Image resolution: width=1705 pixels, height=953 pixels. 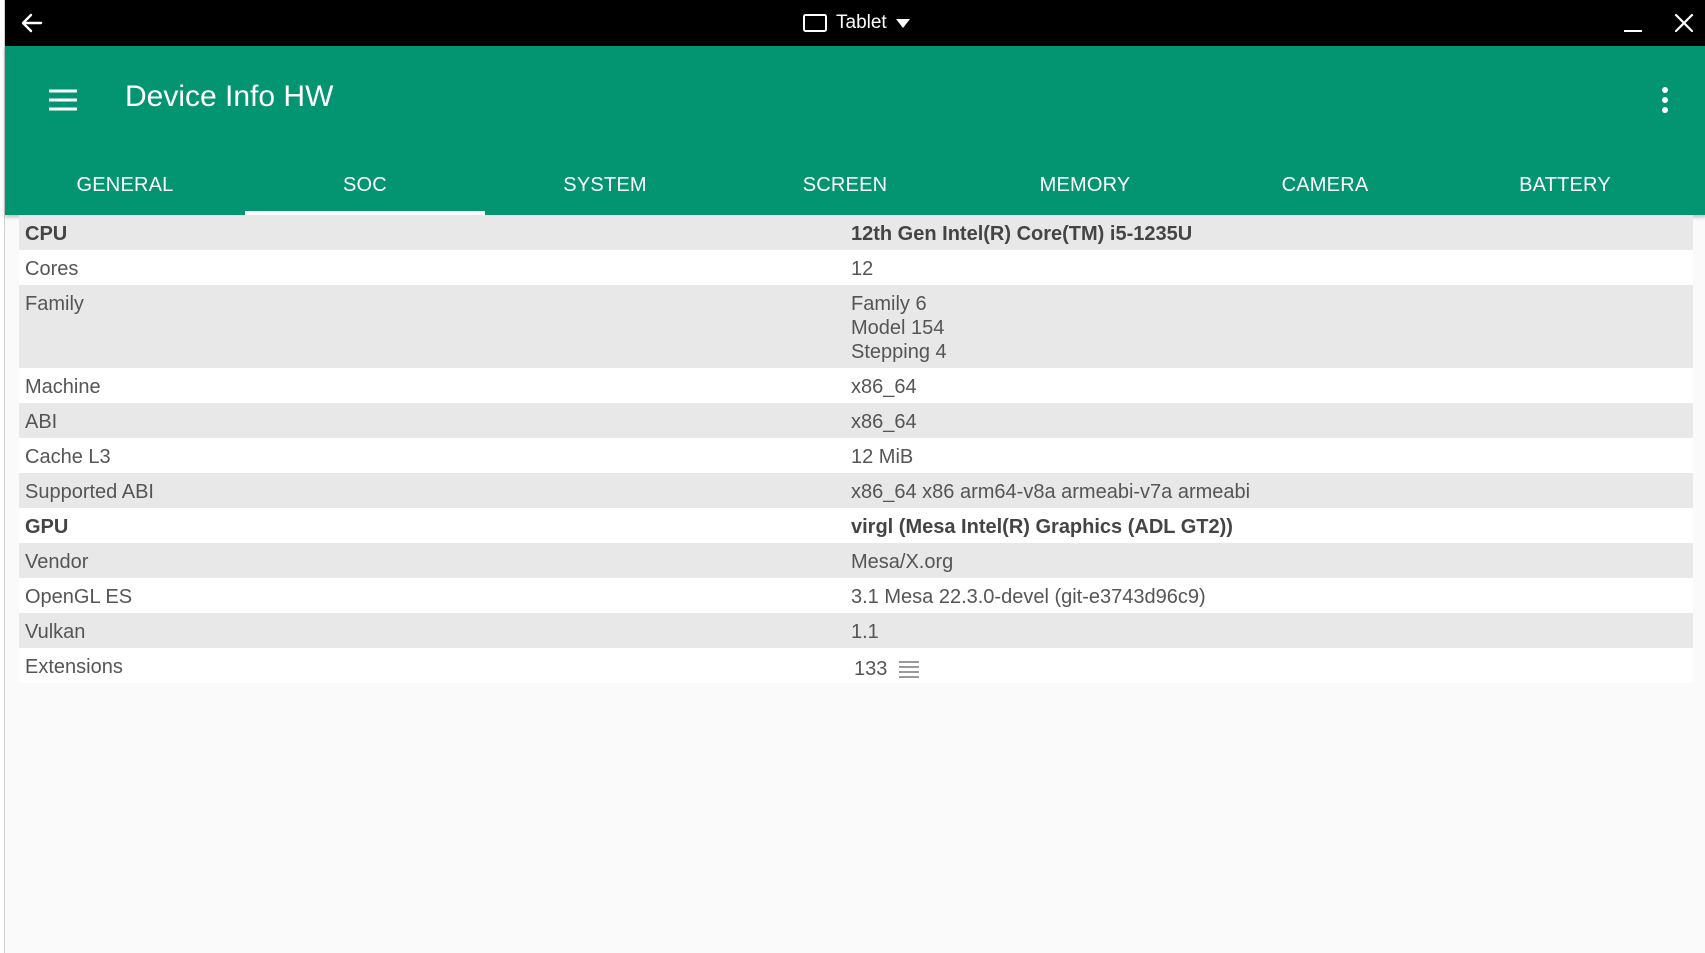 I want to click on row-label: CPU, so click(x=46, y=234).